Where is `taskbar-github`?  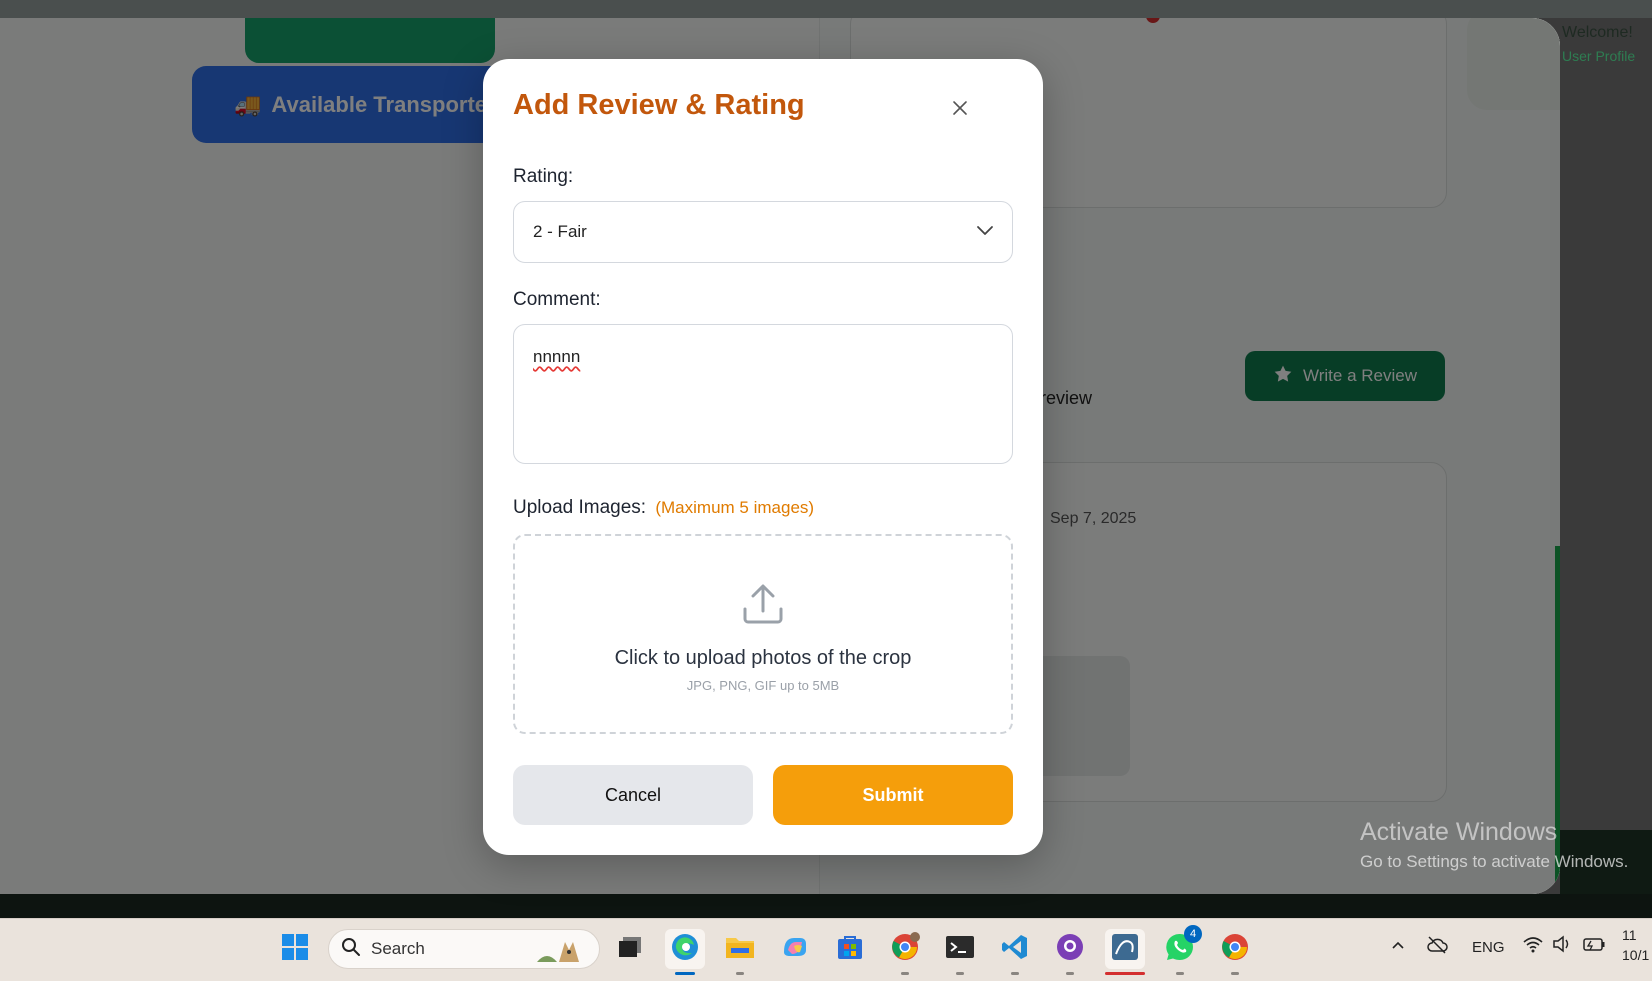 taskbar-github is located at coordinates (1070, 952).